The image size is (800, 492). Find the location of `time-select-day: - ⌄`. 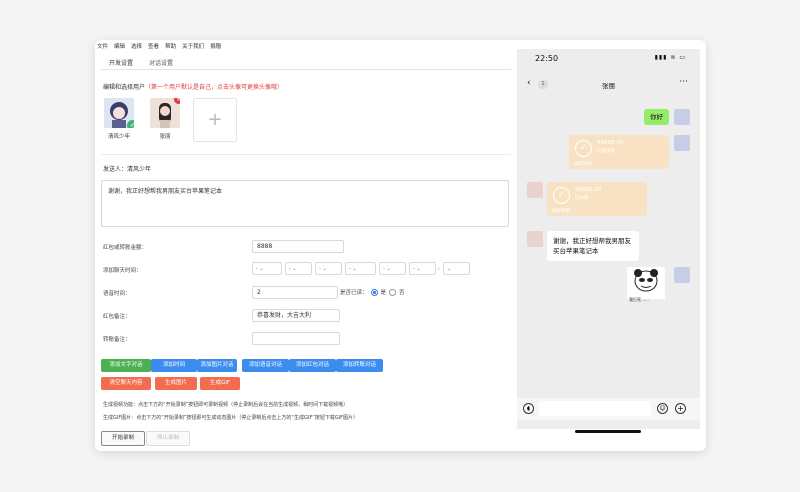

time-select-day: - ⌄ is located at coordinates (328, 268).